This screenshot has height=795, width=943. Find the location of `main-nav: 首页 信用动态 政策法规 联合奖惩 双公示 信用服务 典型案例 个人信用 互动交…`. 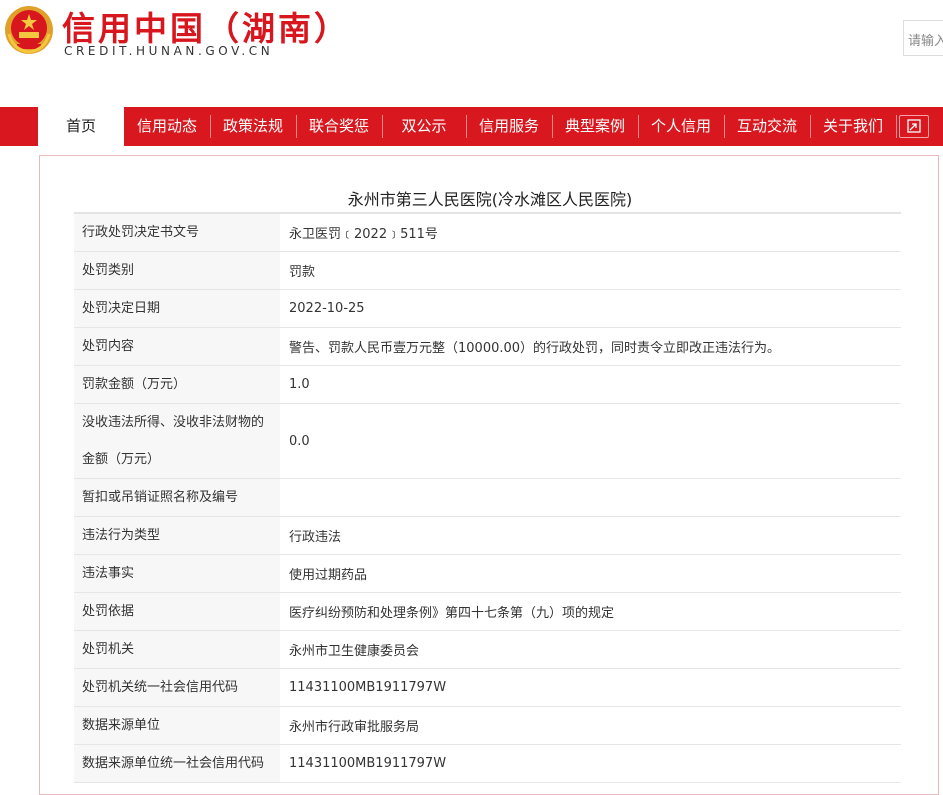

main-nav: 首页 信用动态 政策法规 联合奖惩 双公示 信用服务 典型案例 个人信用 互动交… is located at coordinates (471, 126).